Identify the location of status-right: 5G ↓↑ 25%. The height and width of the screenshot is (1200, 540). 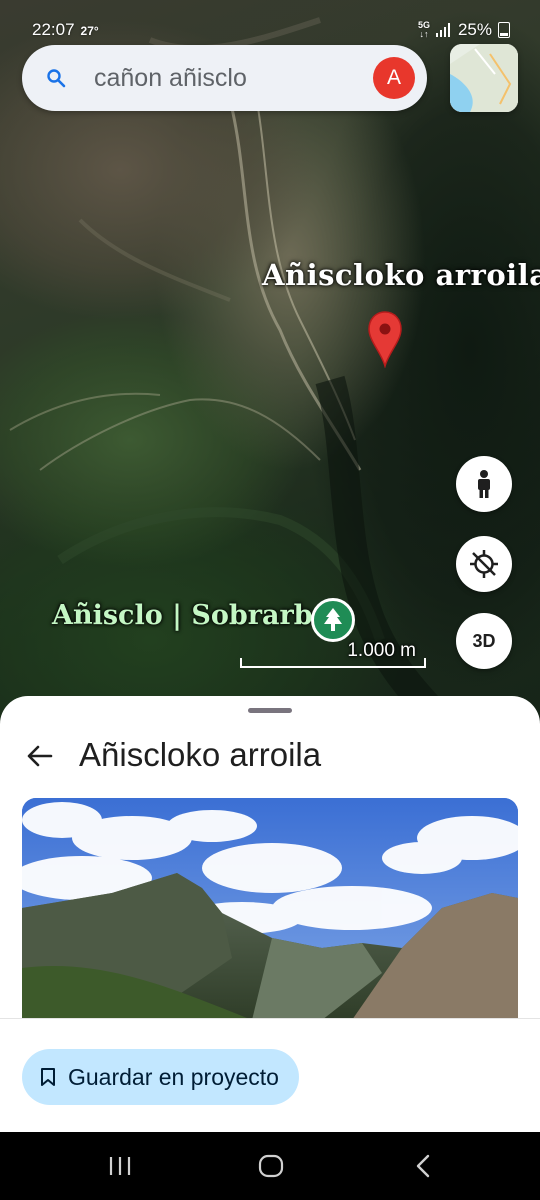
(464, 30).